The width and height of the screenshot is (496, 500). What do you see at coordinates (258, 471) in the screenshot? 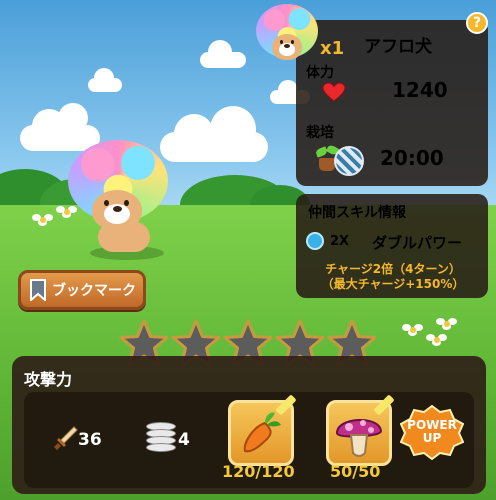
I see `carrot-count: 120/120` at bounding box center [258, 471].